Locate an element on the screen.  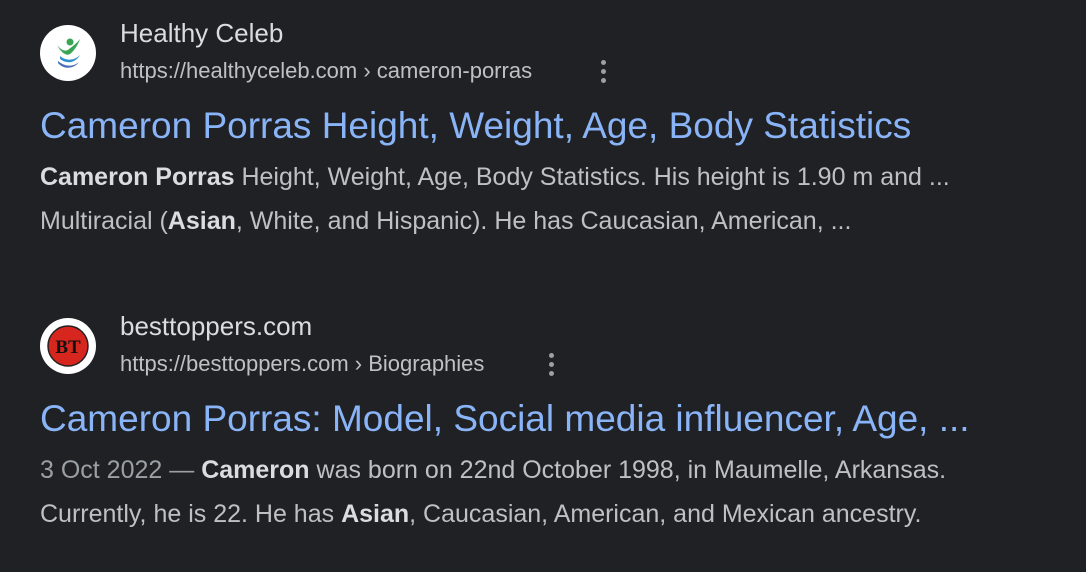
besttoppers-favicon-icon: BT is located at coordinates (68, 346).